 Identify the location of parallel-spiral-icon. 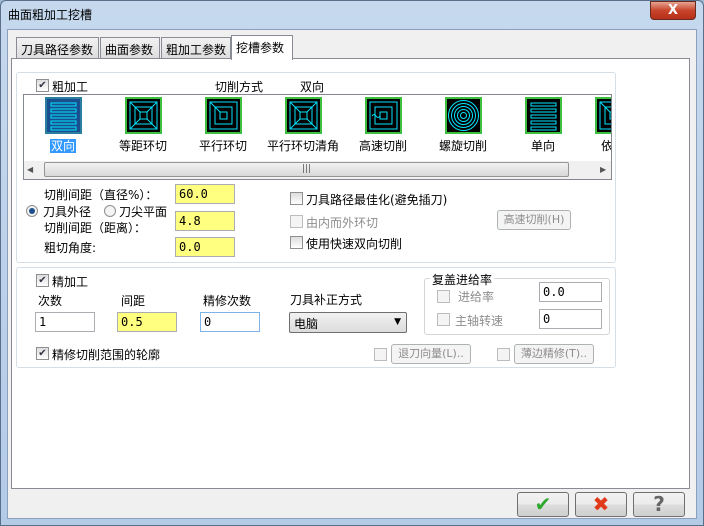
(223, 115).